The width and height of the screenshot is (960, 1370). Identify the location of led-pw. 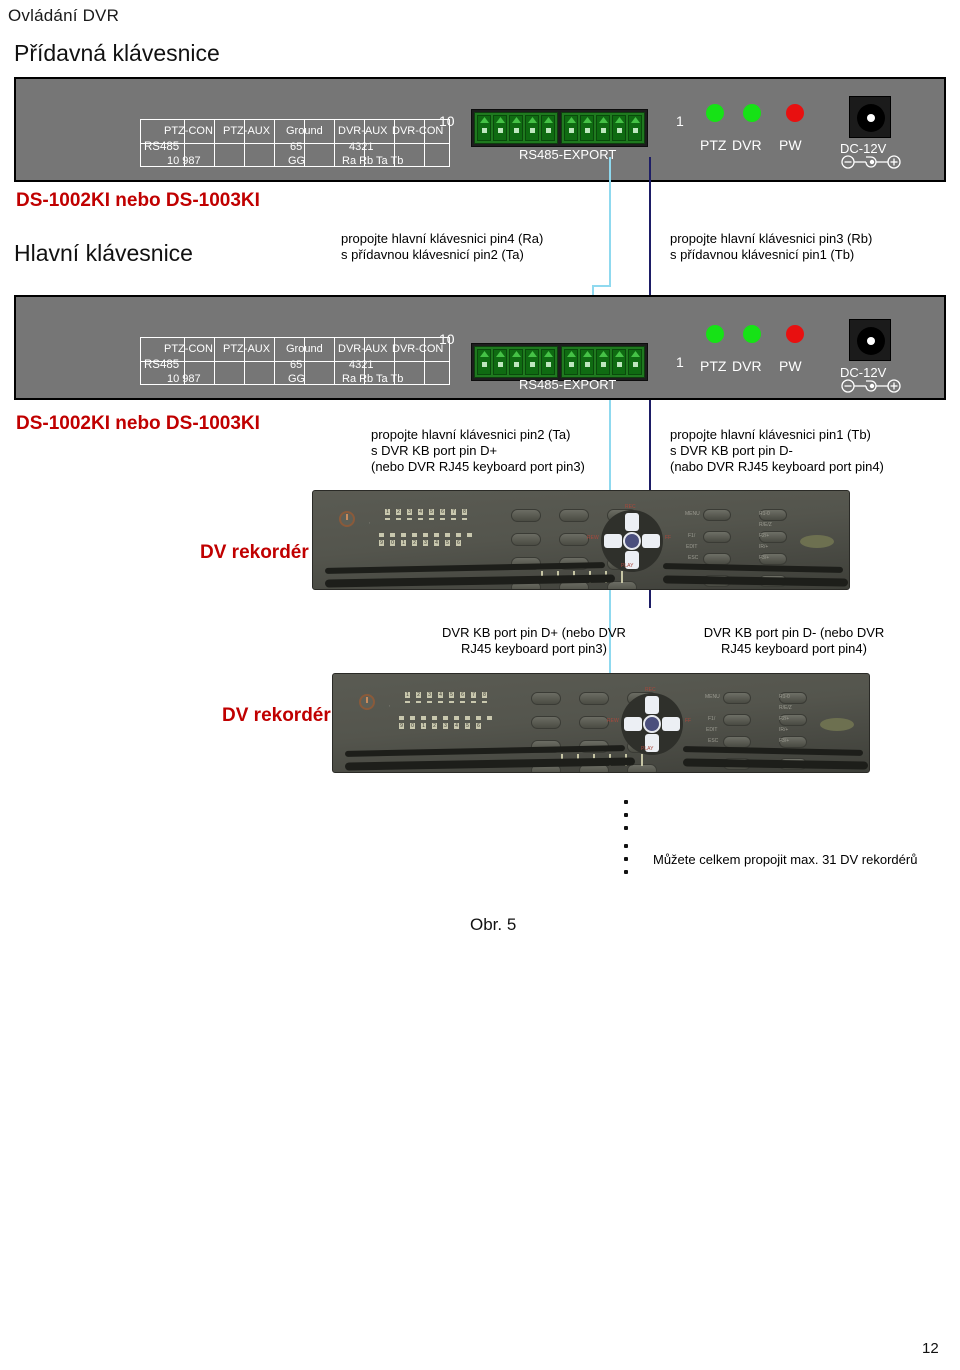
(795, 334).